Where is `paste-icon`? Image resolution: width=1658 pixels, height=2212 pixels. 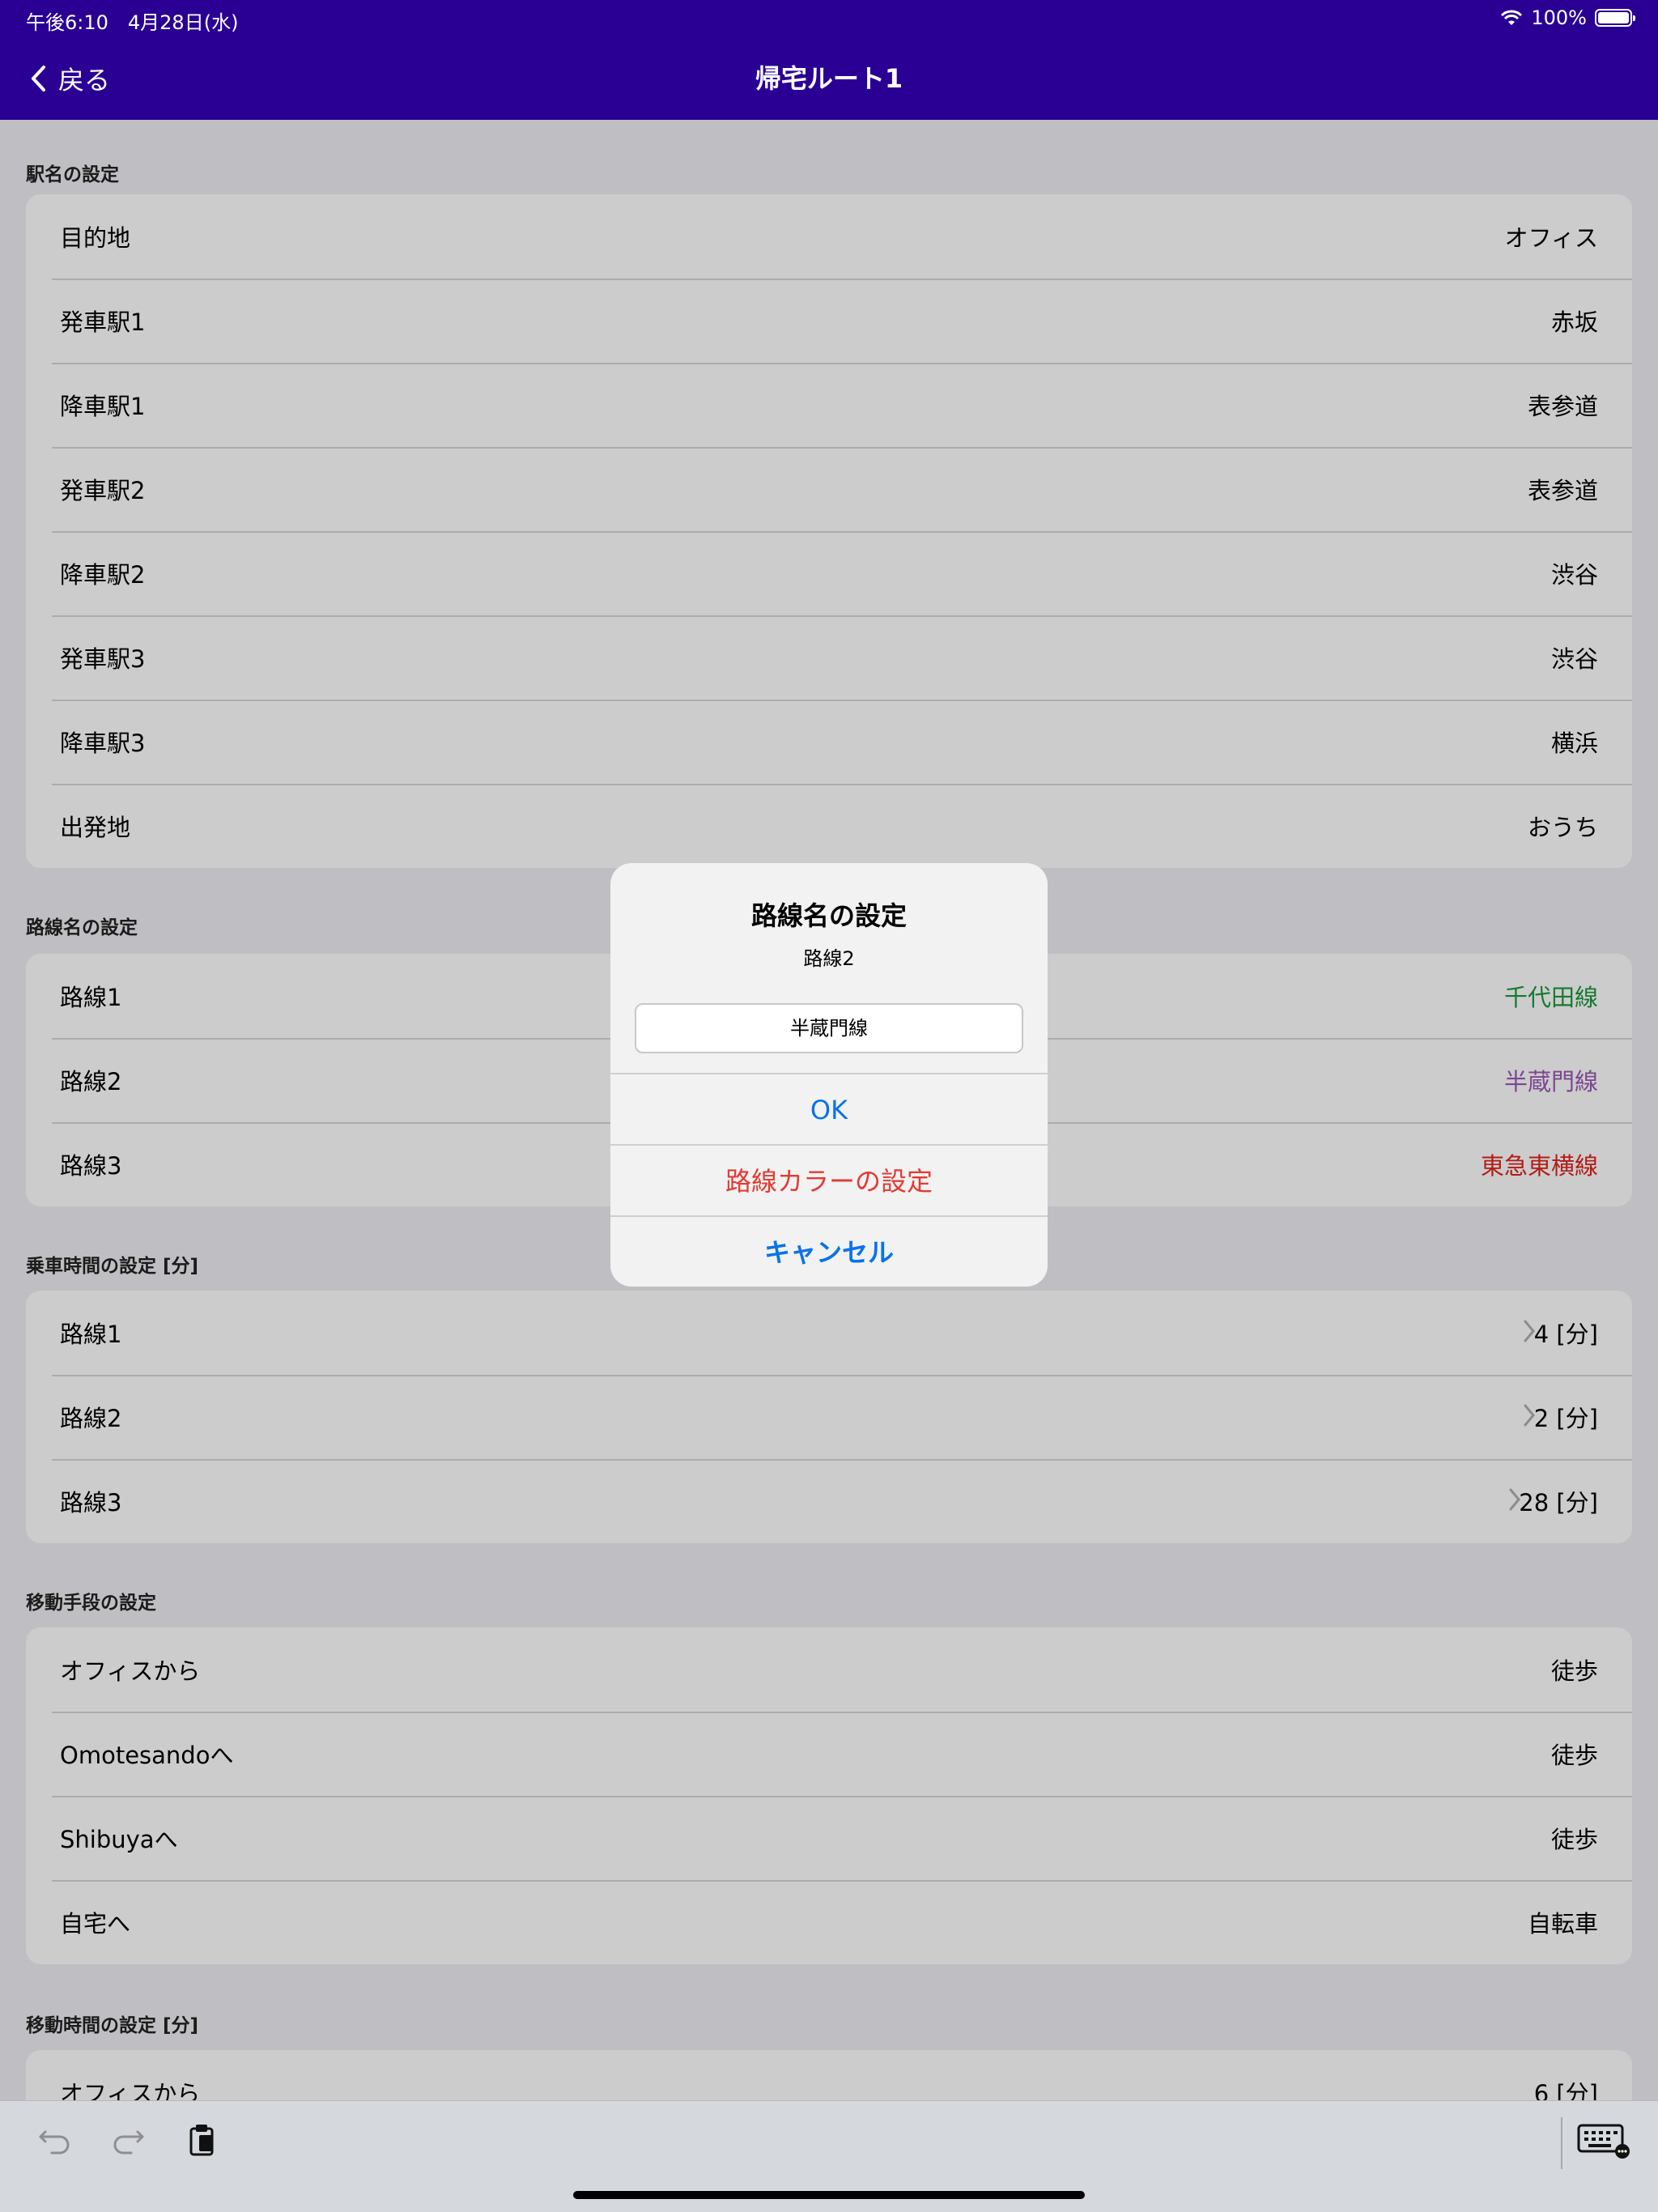
paste-icon is located at coordinates (202, 2140).